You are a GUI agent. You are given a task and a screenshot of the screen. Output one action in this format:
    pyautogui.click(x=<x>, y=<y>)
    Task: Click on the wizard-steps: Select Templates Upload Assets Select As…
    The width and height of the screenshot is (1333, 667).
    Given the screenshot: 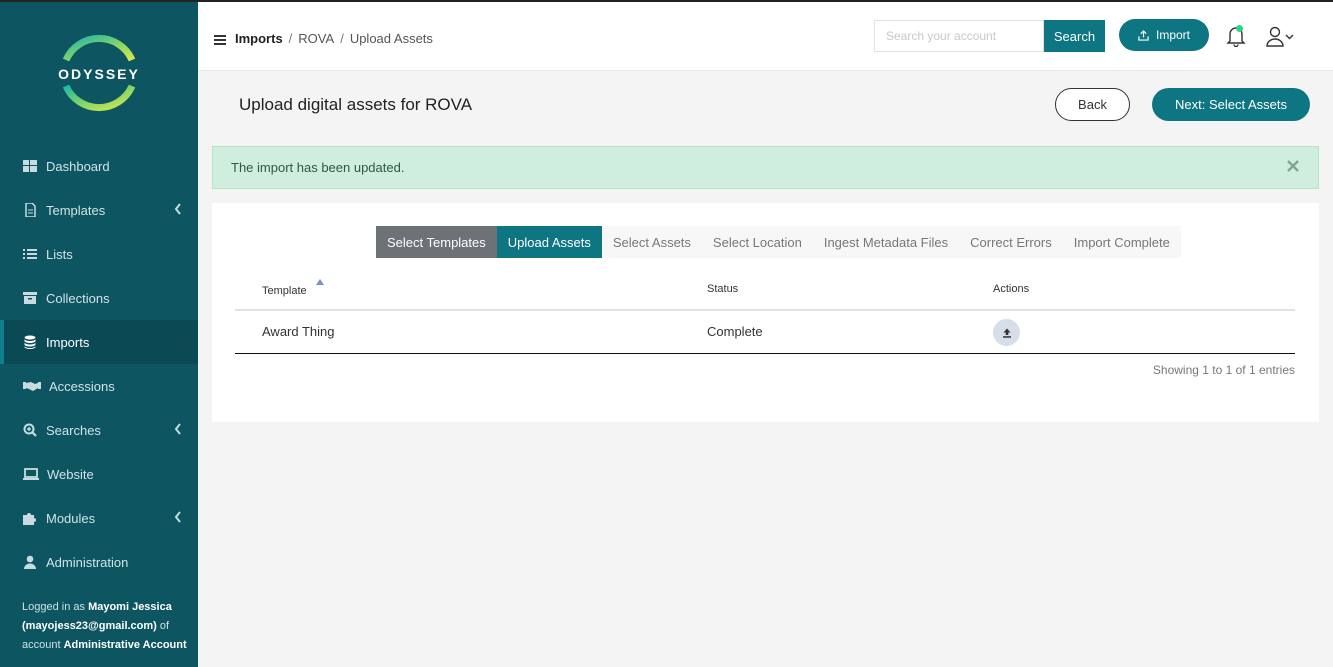 What is the action you would take?
    pyautogui.click(x=778, y=242)
    